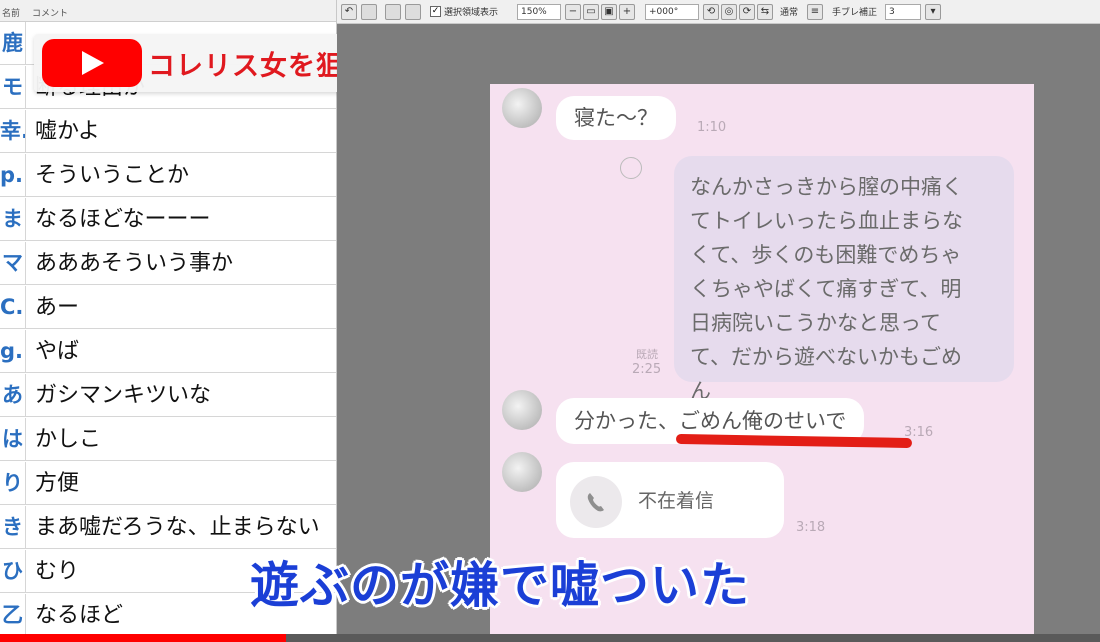 Image resolution: width=1100 pixels, height=642 pixels. What do you see at coordinates (826, 221) in the screenshot?
I see `message-line: てトイレいったら血止まらな` at bounding box center [826, 221].